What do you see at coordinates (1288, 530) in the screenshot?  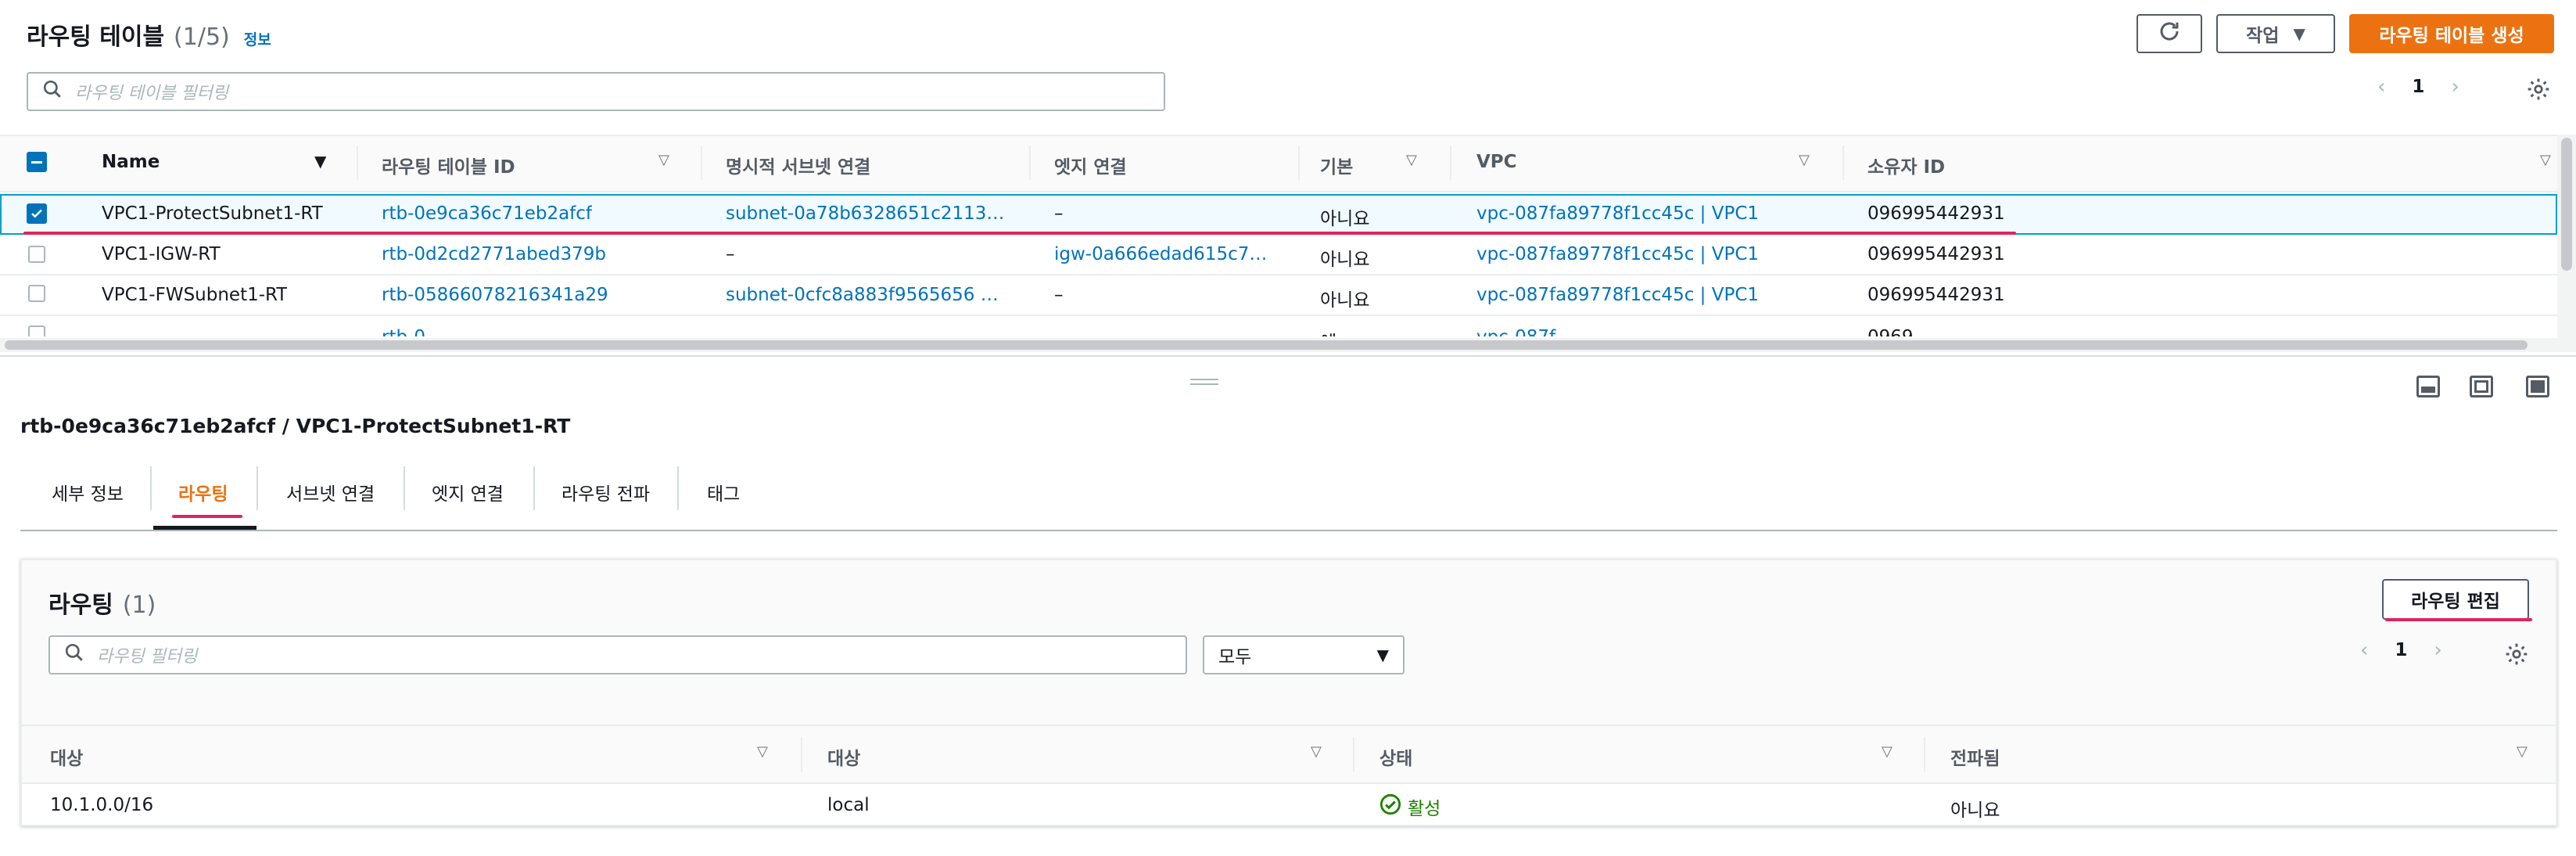 I see `tabs-bottom-border` at bounding box center [1288, 530].